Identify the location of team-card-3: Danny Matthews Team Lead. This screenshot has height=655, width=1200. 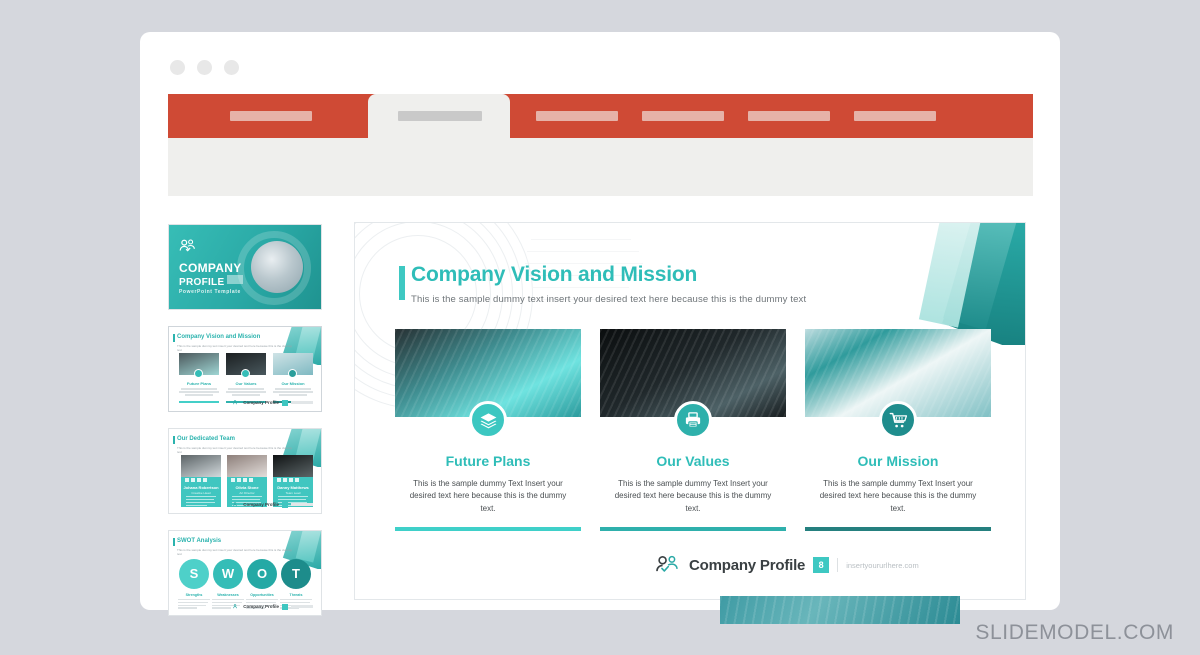
(293, 481).